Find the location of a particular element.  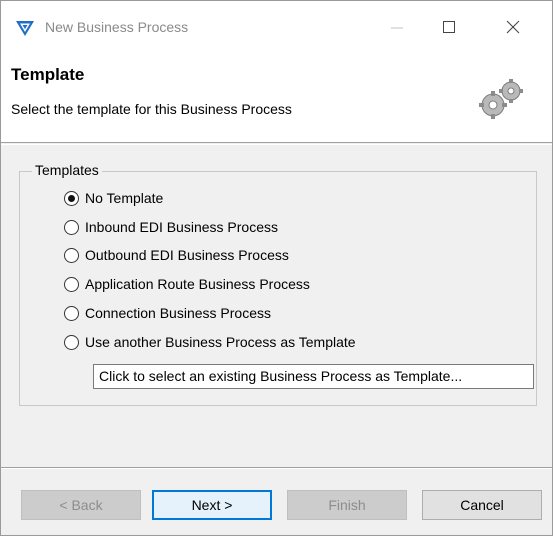

radio-connection: Connection Business Process is located at coordinates (167, 313).